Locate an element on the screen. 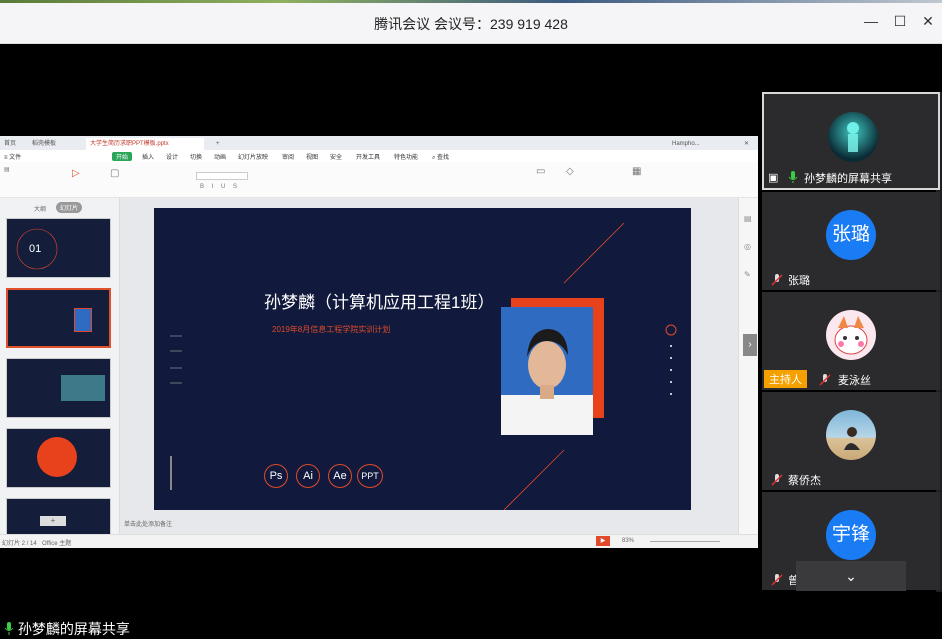 The image size is (942, 639). side-task-pane: ▤ ◎ ✎ › is located at coordinates (748, 366).